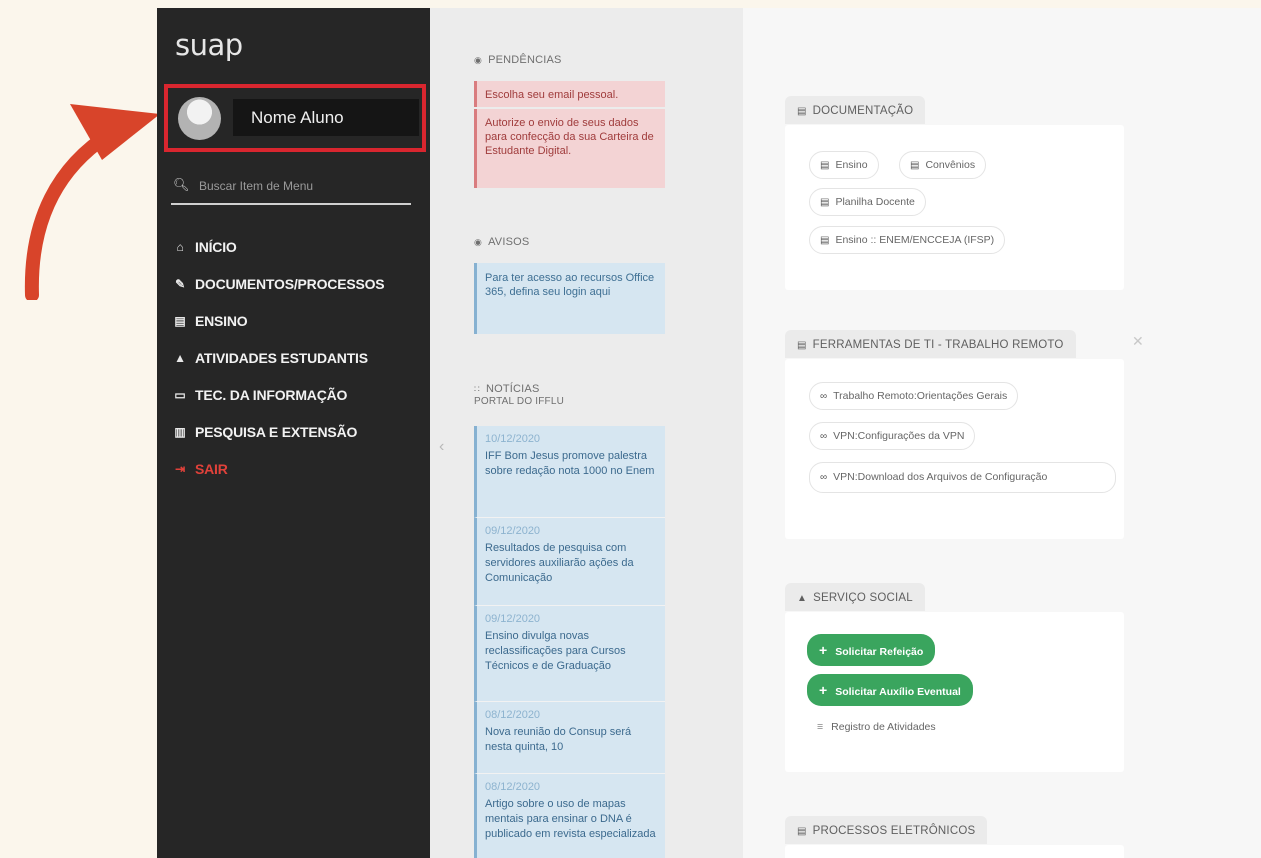 This screenshot has height=858, width=1261. Describe the element at coordinates (871, 650) in the screenshot. I see `solicitar-refeicao-button: + Solicitar Refeição` at that location.